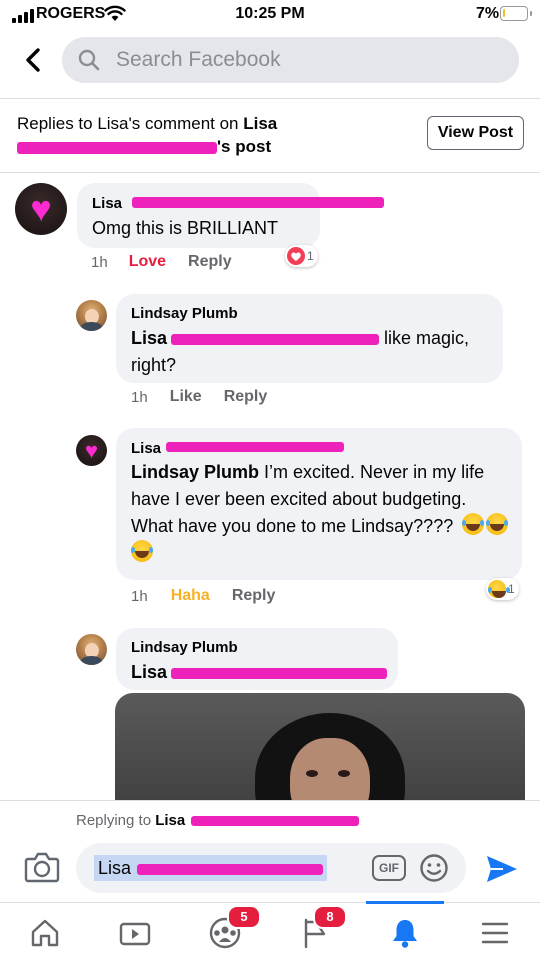 The image size is (540, 960). What do you see at coordinates (270, 172) in the screenshot?
I see `banner-divider` at bounding box center [270, 172].